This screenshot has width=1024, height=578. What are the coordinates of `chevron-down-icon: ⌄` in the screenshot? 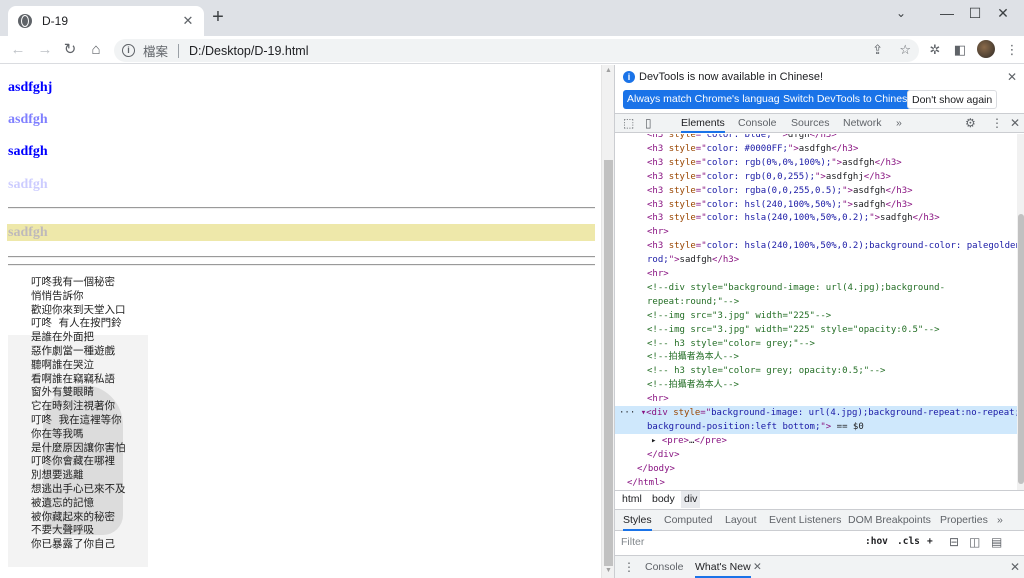 It's located at (901, 14).